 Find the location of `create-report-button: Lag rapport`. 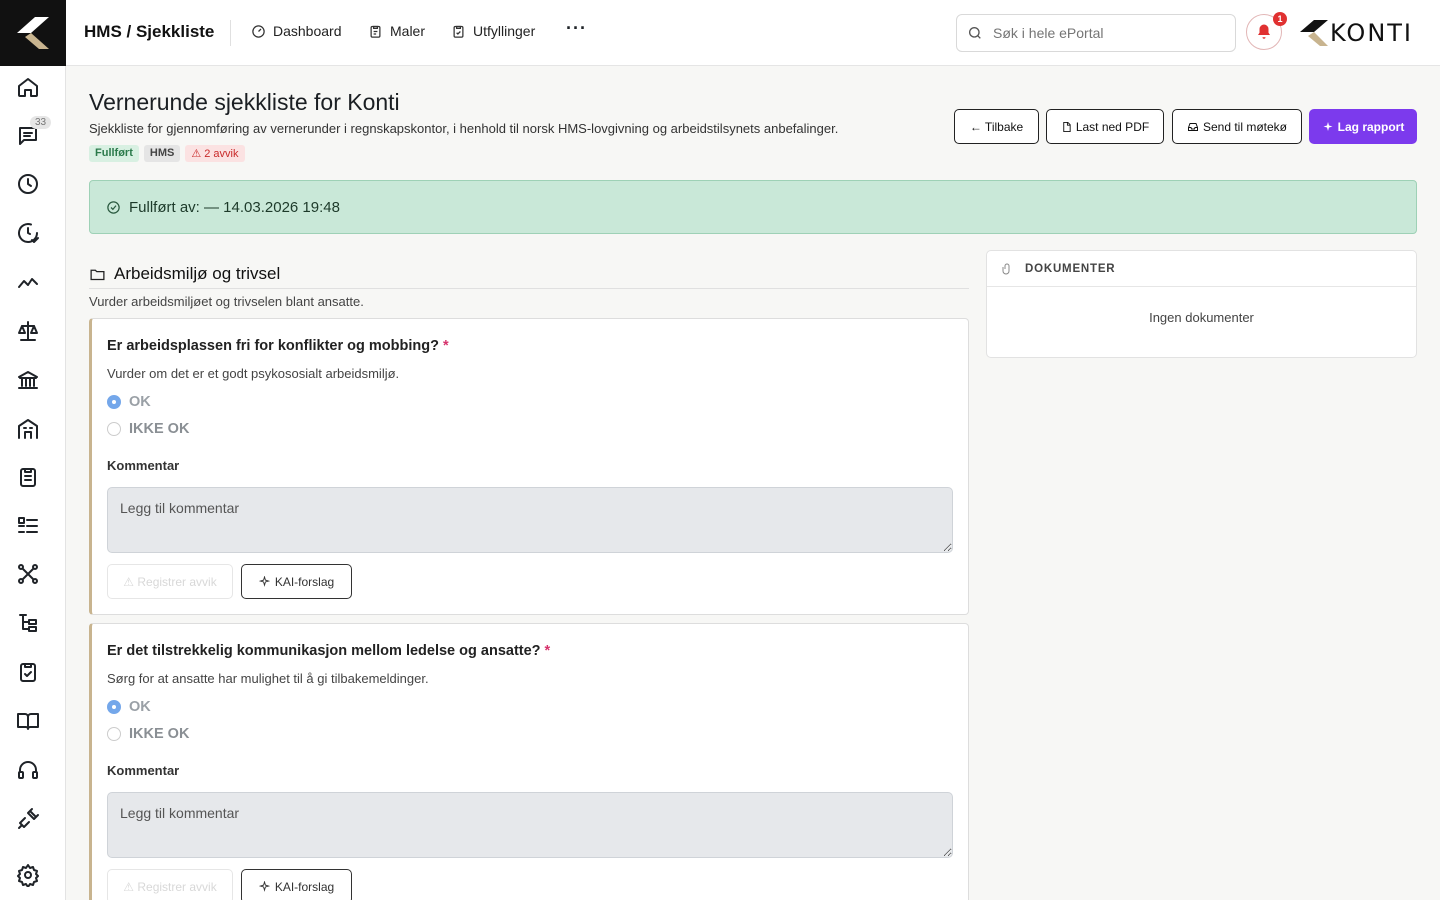

create-report-button: Lag rapport is located at coordinates (1363, 126).